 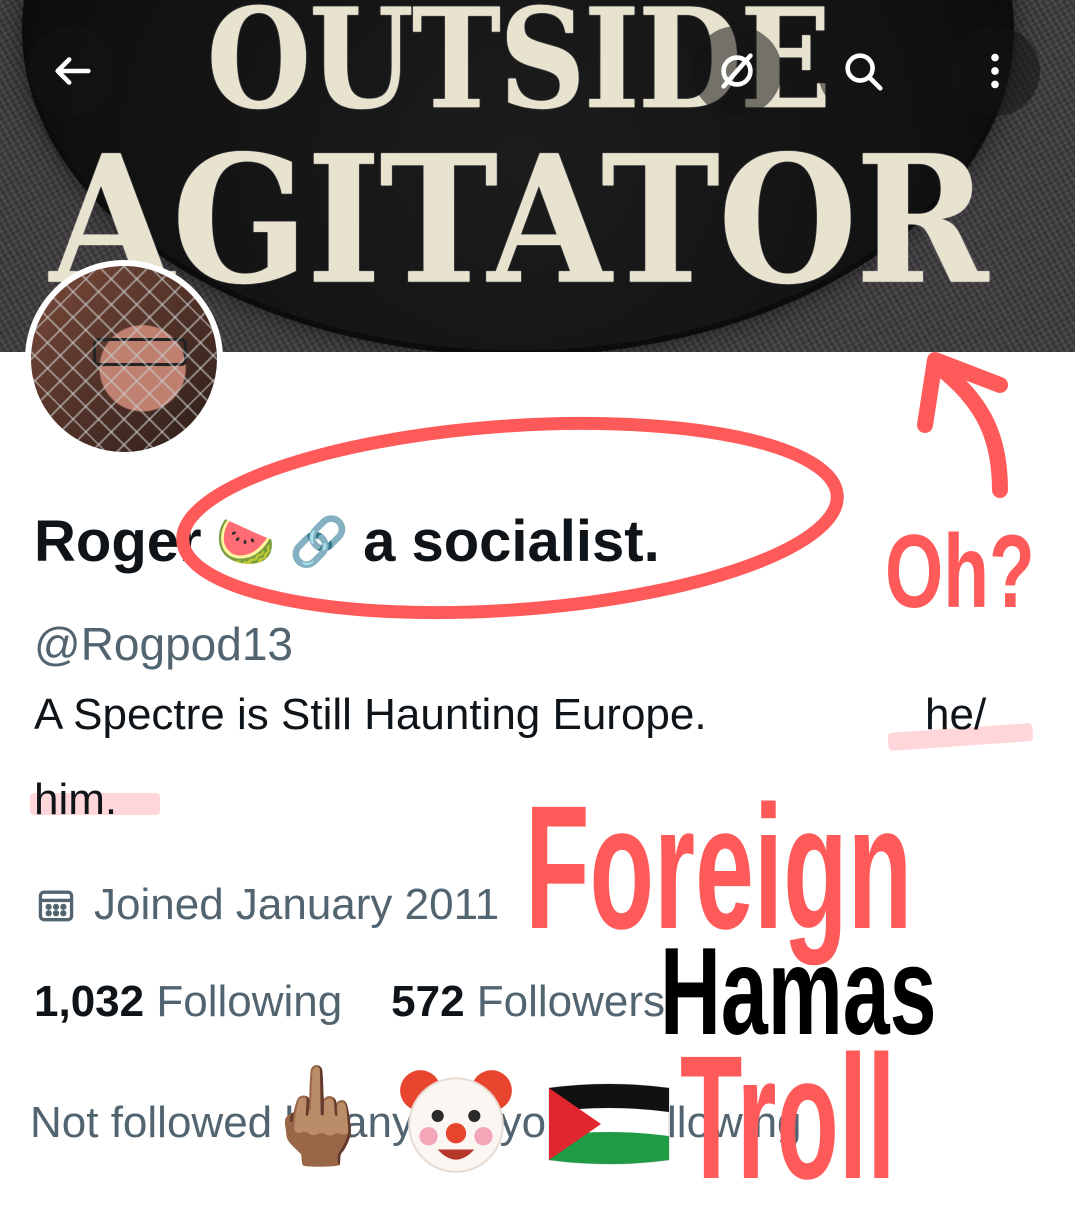 I want to click on more-button, so click(x=995, y=71).